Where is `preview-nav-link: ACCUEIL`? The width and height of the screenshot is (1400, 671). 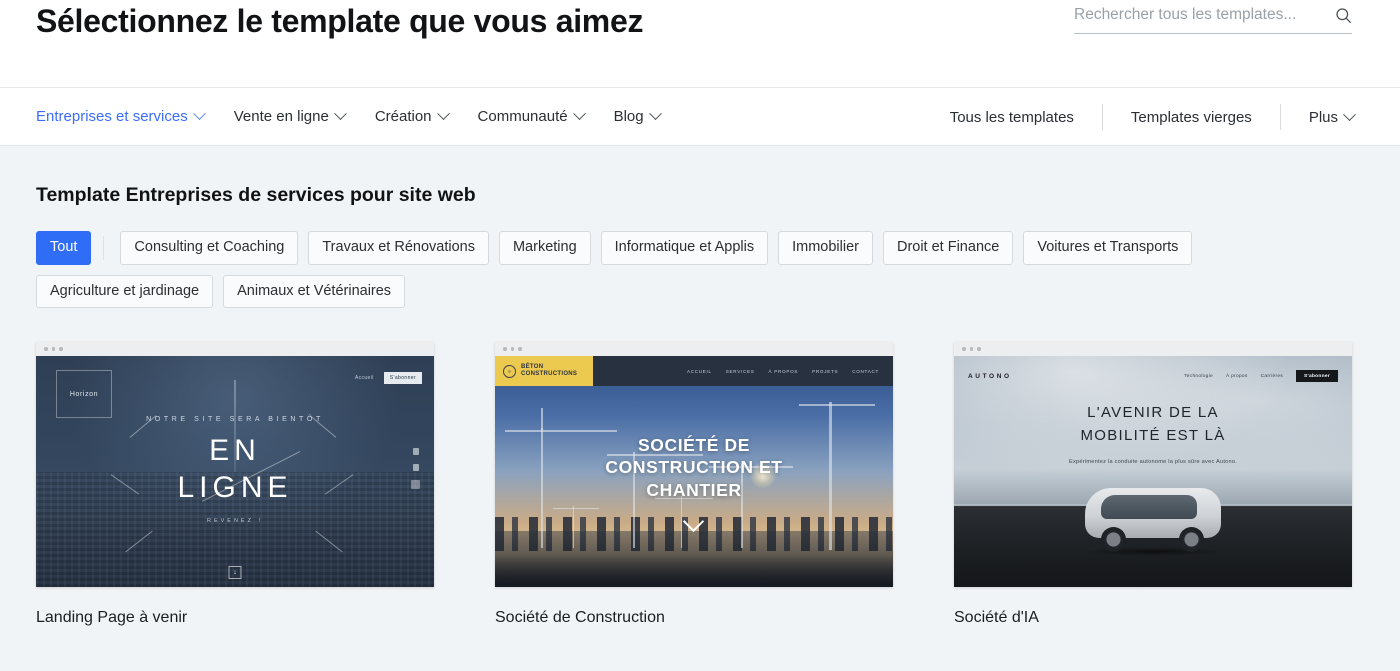
preview-nav-link: ACCUEIL is located at coordinates (699, 371).